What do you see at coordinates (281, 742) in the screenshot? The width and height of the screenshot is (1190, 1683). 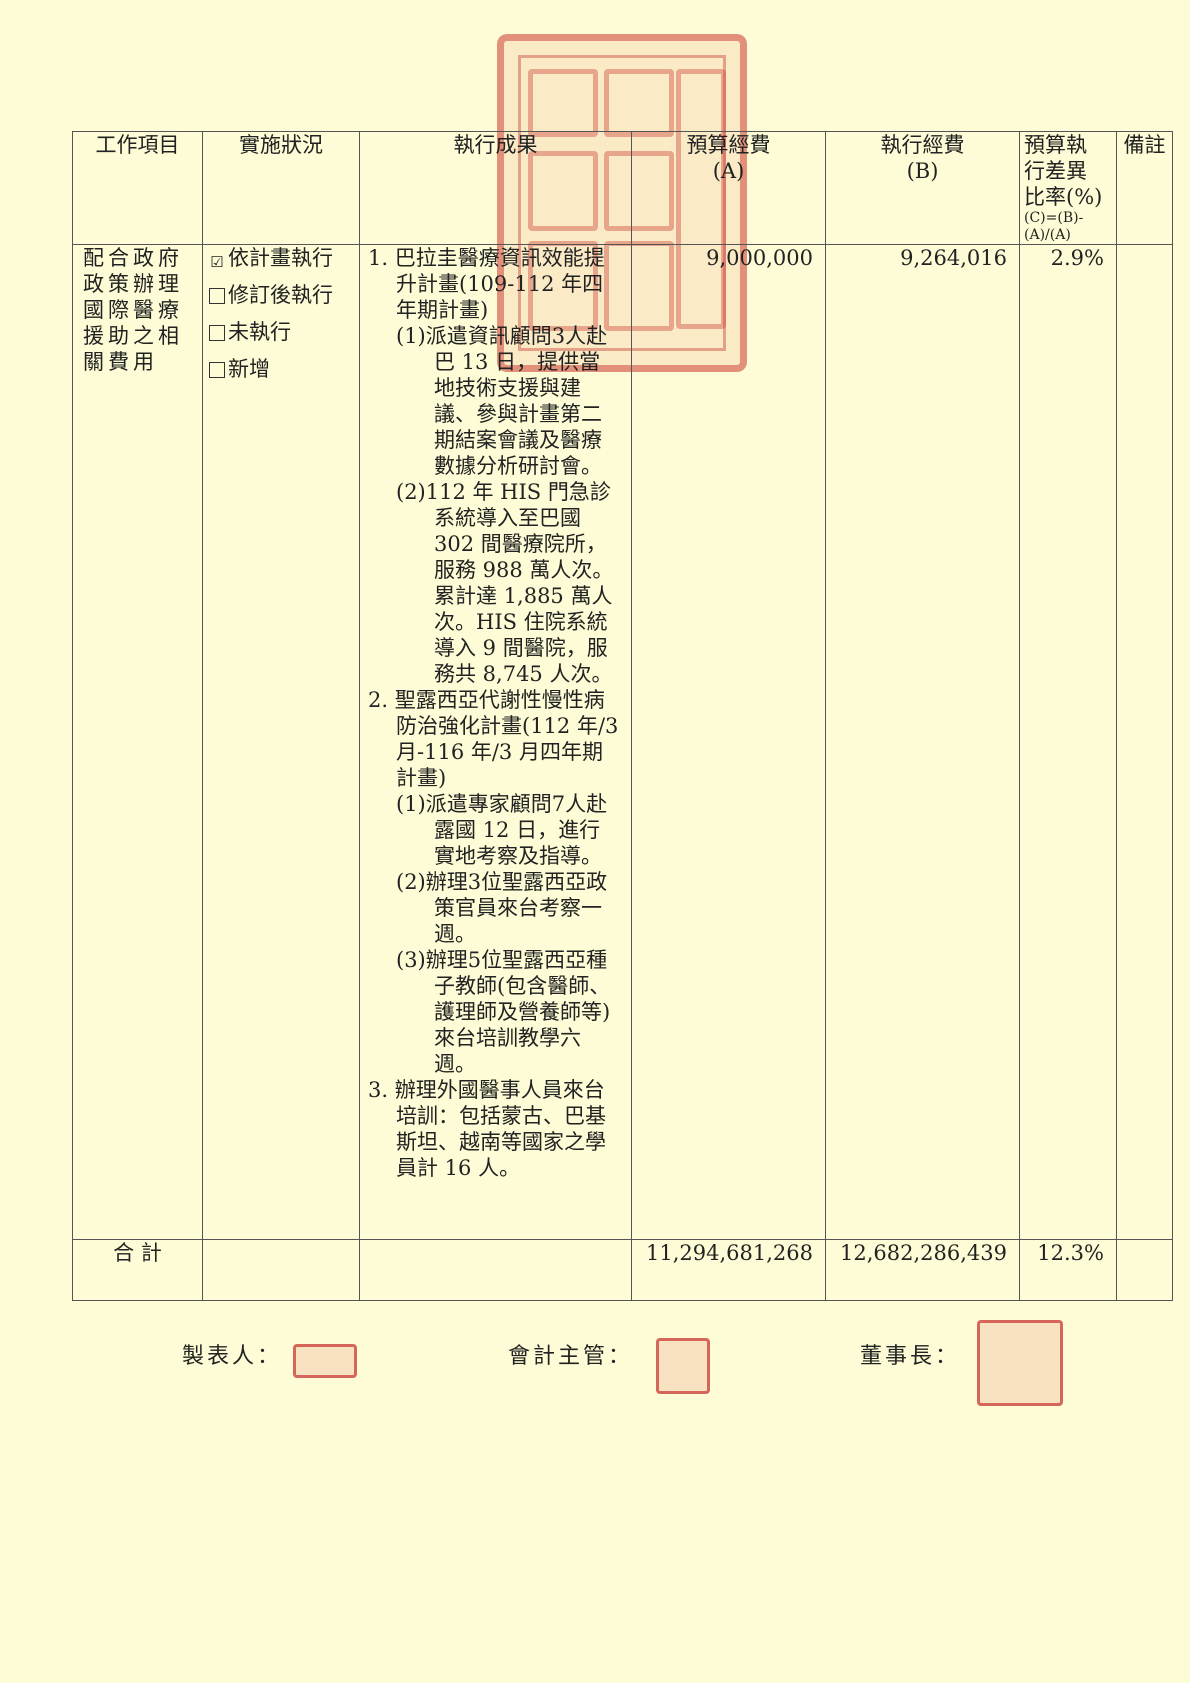 I see `status-cell: ☑ 依計畫執行 修訂後執行 未執行 新增` at bounding box center [281, 742].